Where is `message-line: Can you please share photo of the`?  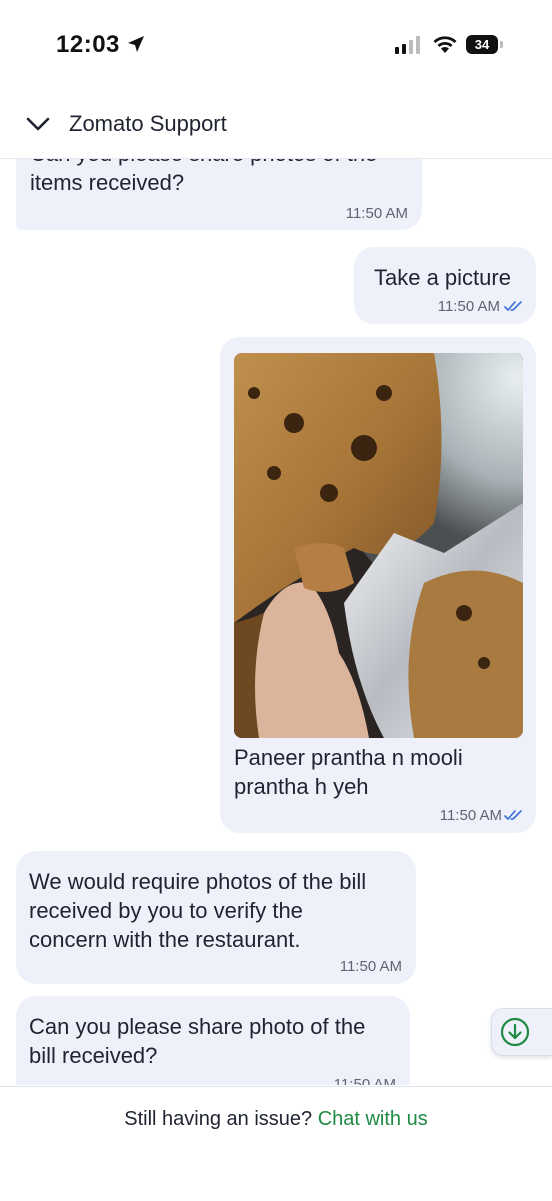 message-line: Can you please share photo of the is located at coordinates (197, 1026).